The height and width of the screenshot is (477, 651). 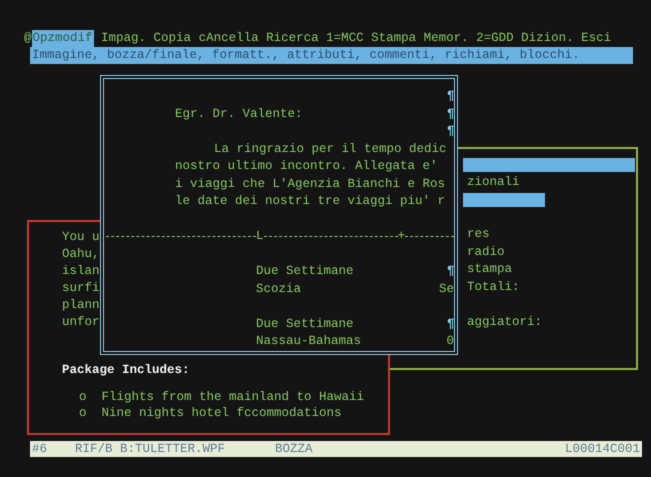 What do you see at coordinates (493, 287) in the screenshot?
I see `text-line: Totali:` at bounding box center [493, 287].